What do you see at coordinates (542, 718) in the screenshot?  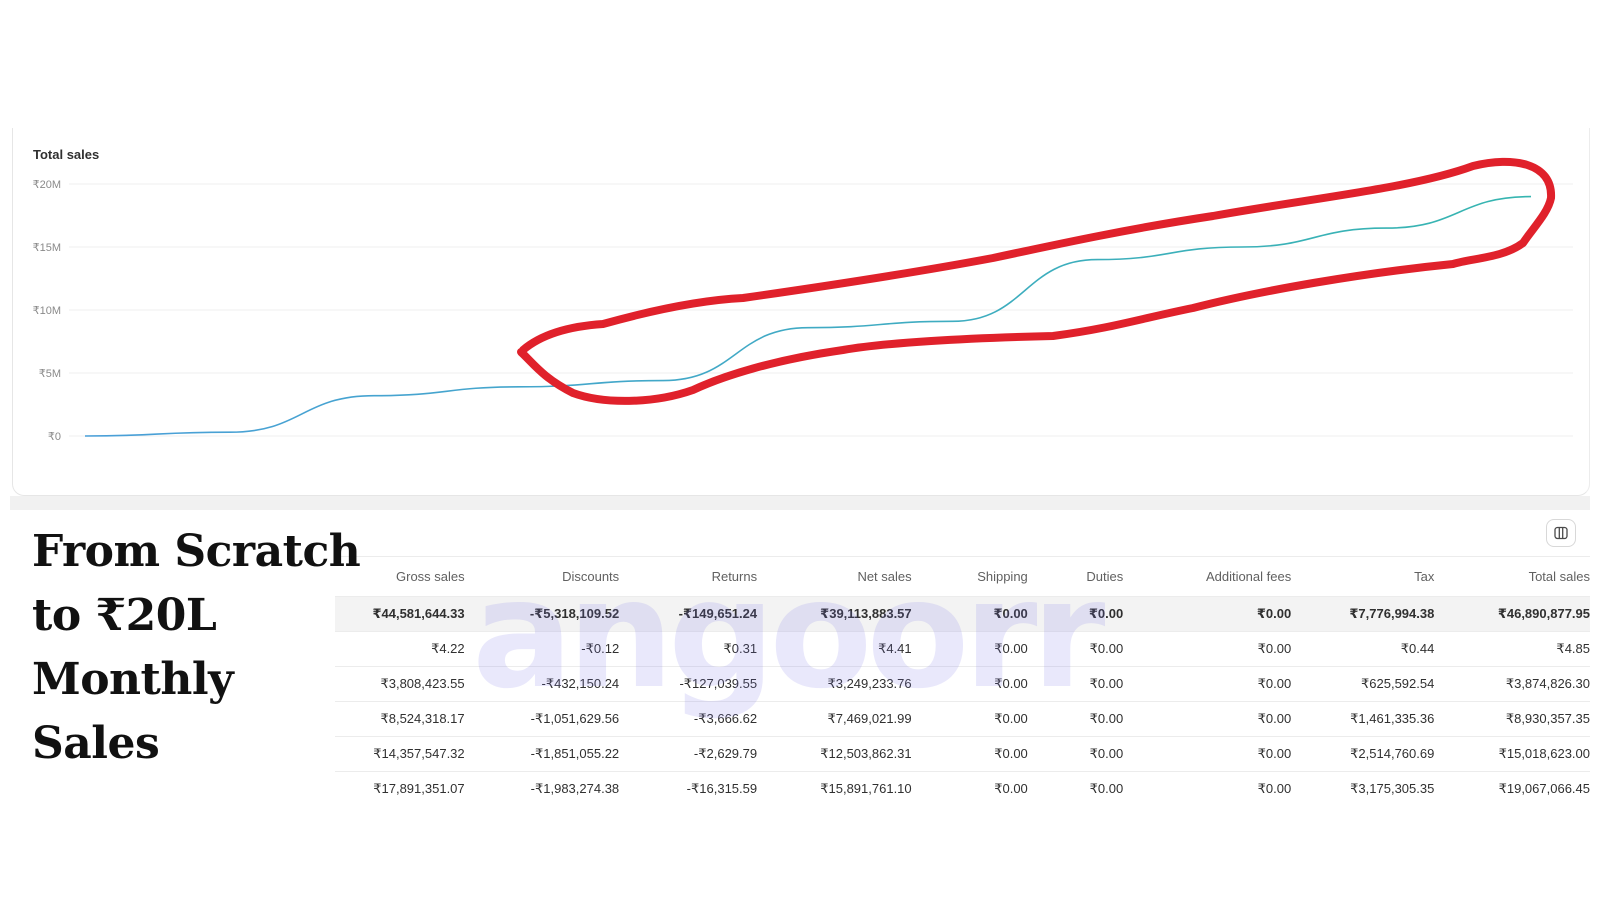 I see `table-cell: -₹1,051,629.56` at bounding box center [542, 718].